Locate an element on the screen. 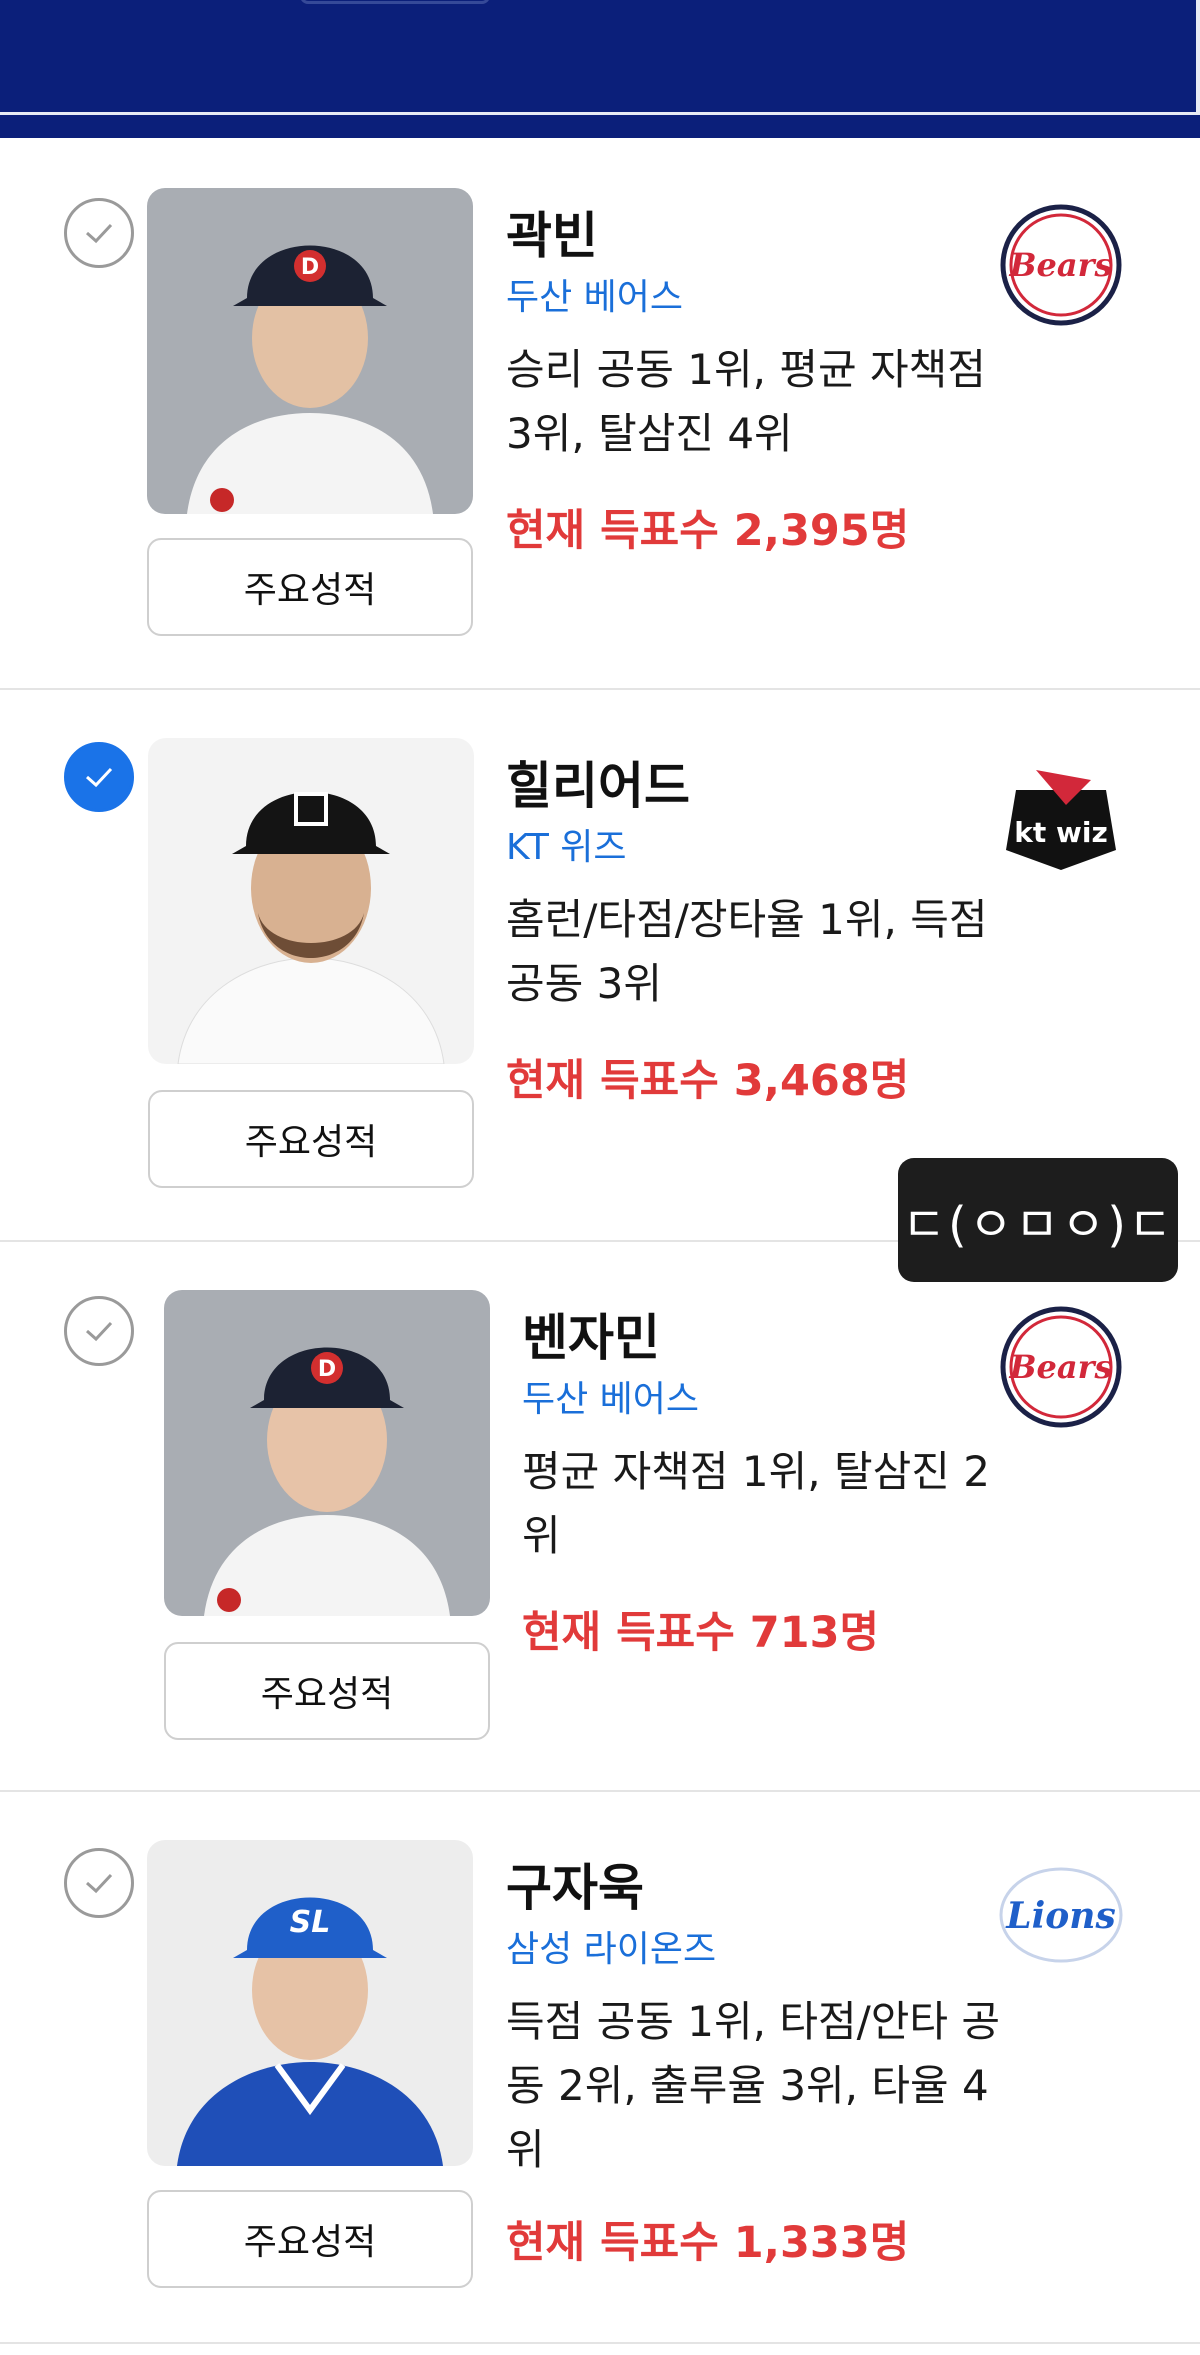  player-record: 홈런/타점/장타율 1위, 득점 공동 3위 is located at coordinates (747, 951).